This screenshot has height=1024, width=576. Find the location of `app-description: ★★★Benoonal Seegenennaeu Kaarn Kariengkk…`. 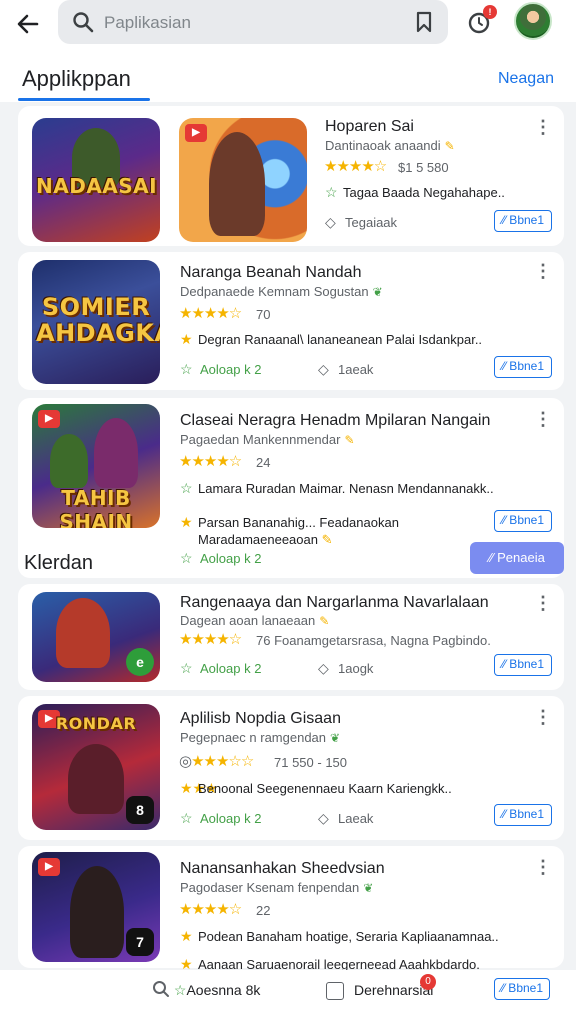

app-description: ★★★Benoonal Seegenennaeu Kaarn Kariengkk… is located at coordinates (316, 788).